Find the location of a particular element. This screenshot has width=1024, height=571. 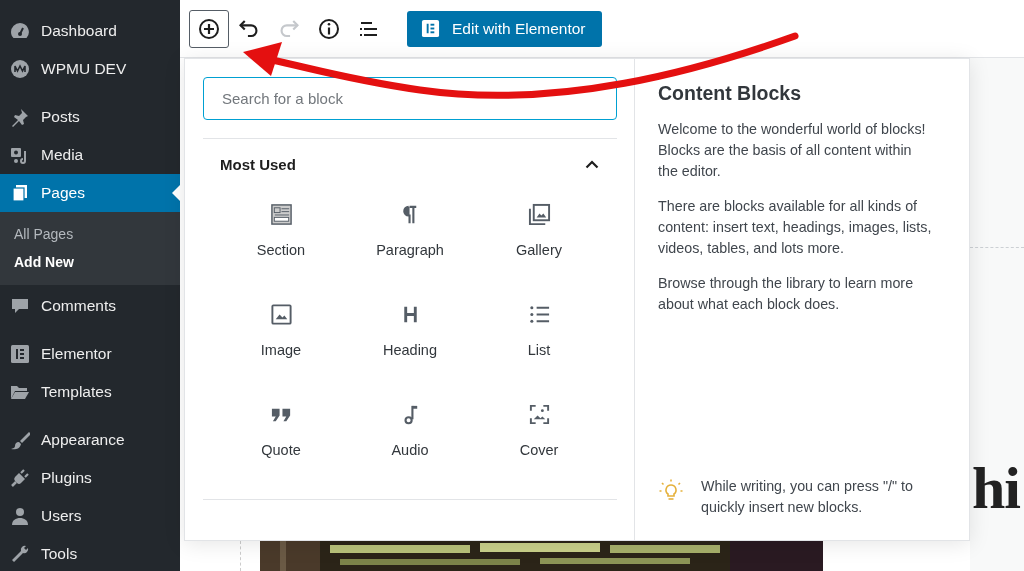

block-label: Cover is located at coordinates (539, 450).